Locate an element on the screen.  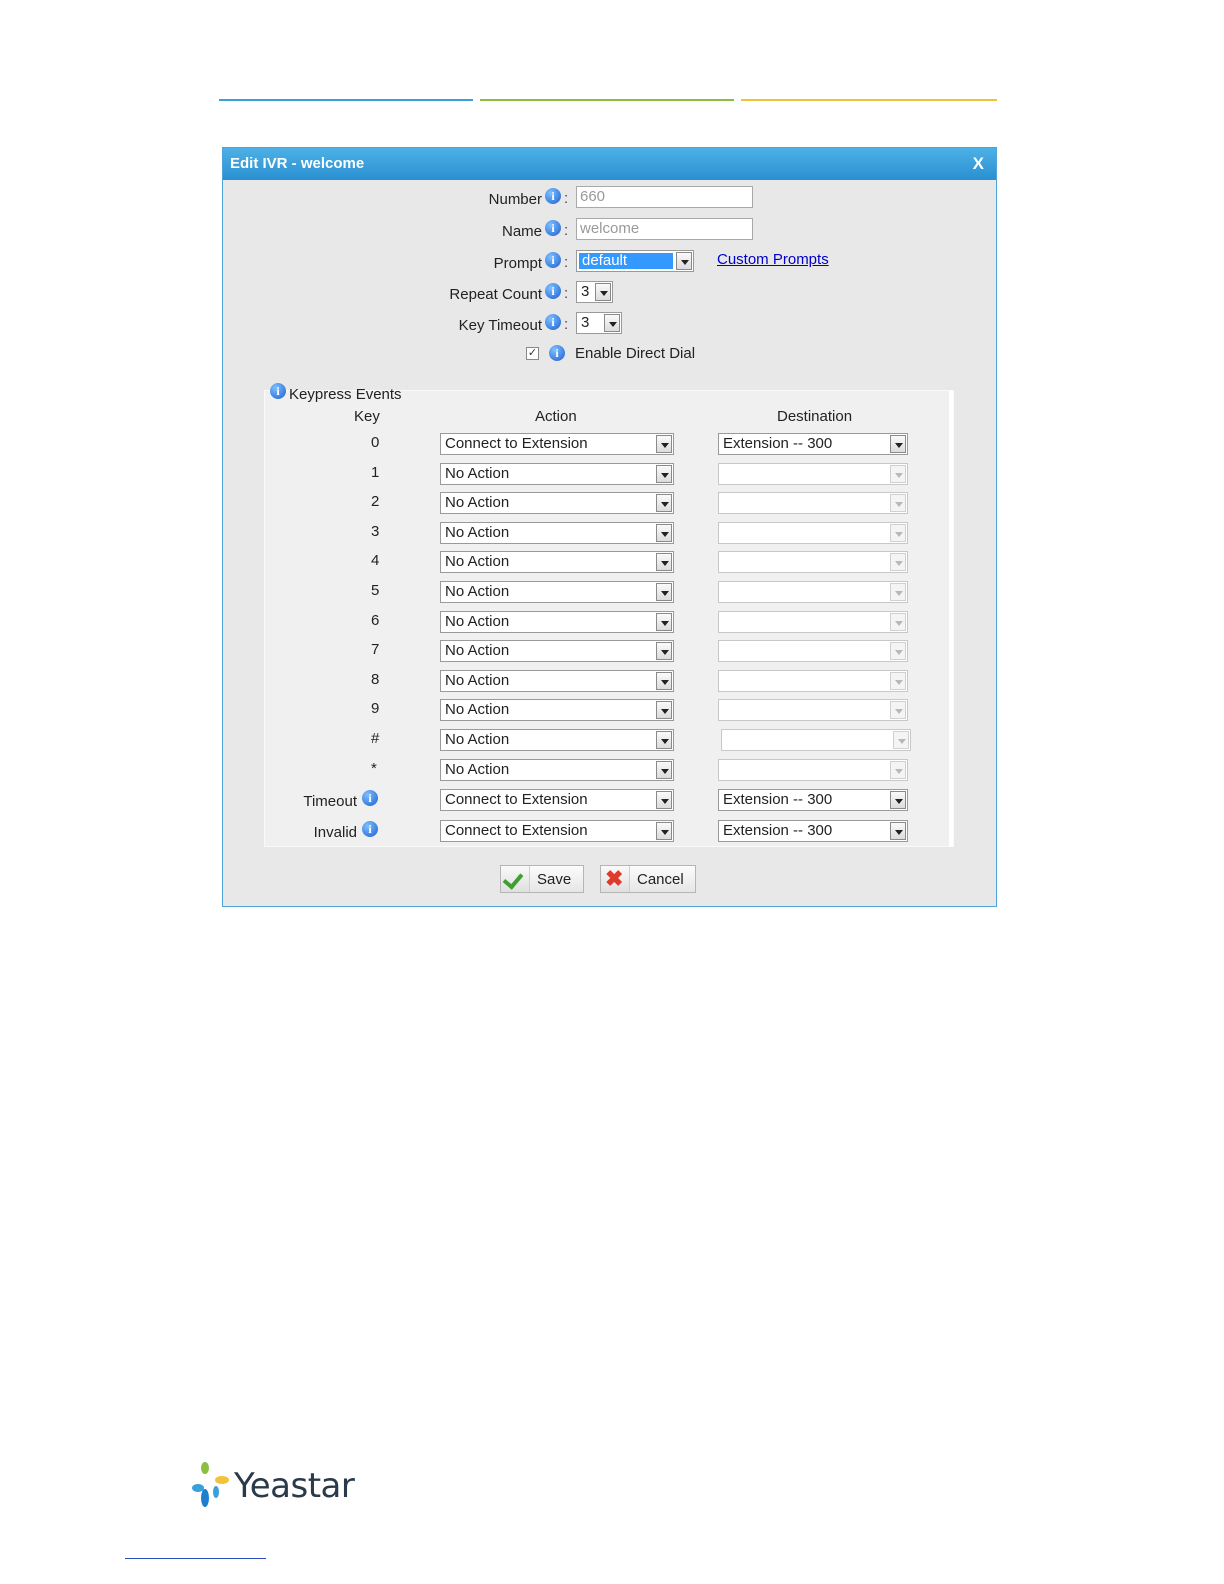
yeastar-logo: Yeastar is located at coordinates (273, 1486).